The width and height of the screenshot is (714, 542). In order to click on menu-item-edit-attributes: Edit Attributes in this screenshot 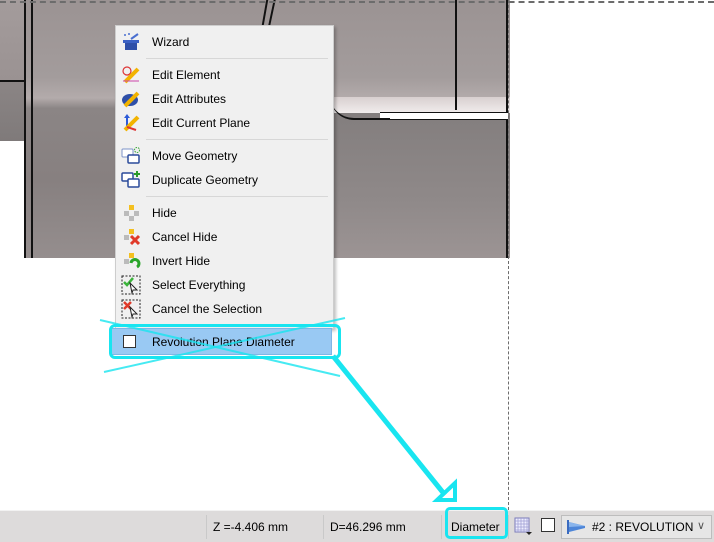, I will do `click(224, 99)`.